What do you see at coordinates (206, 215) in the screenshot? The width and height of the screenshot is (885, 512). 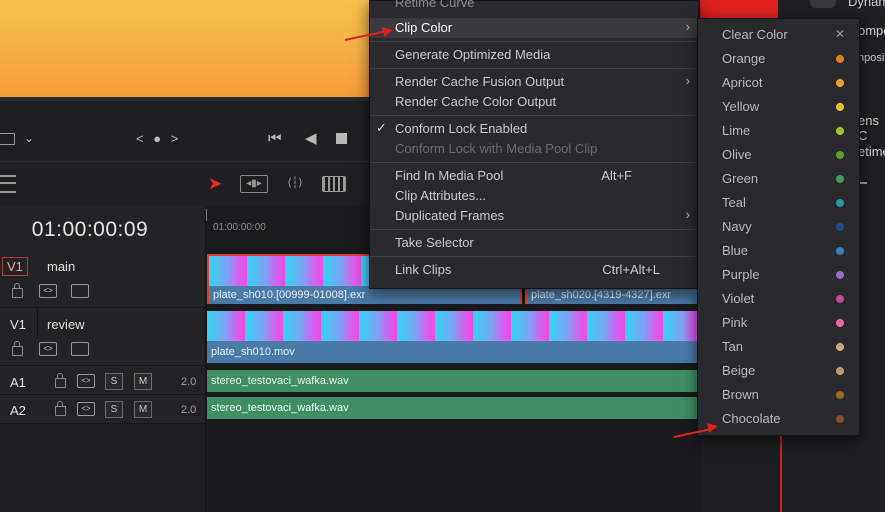 I see `ruler-tick` at bounding box center [206, 215].